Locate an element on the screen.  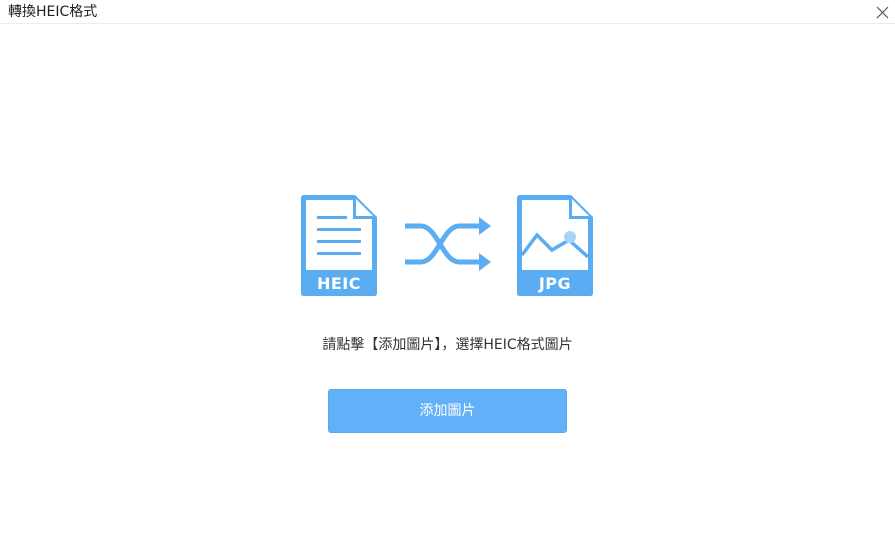
heic-file-icon: HEIC is located at coordinates (340, 245).